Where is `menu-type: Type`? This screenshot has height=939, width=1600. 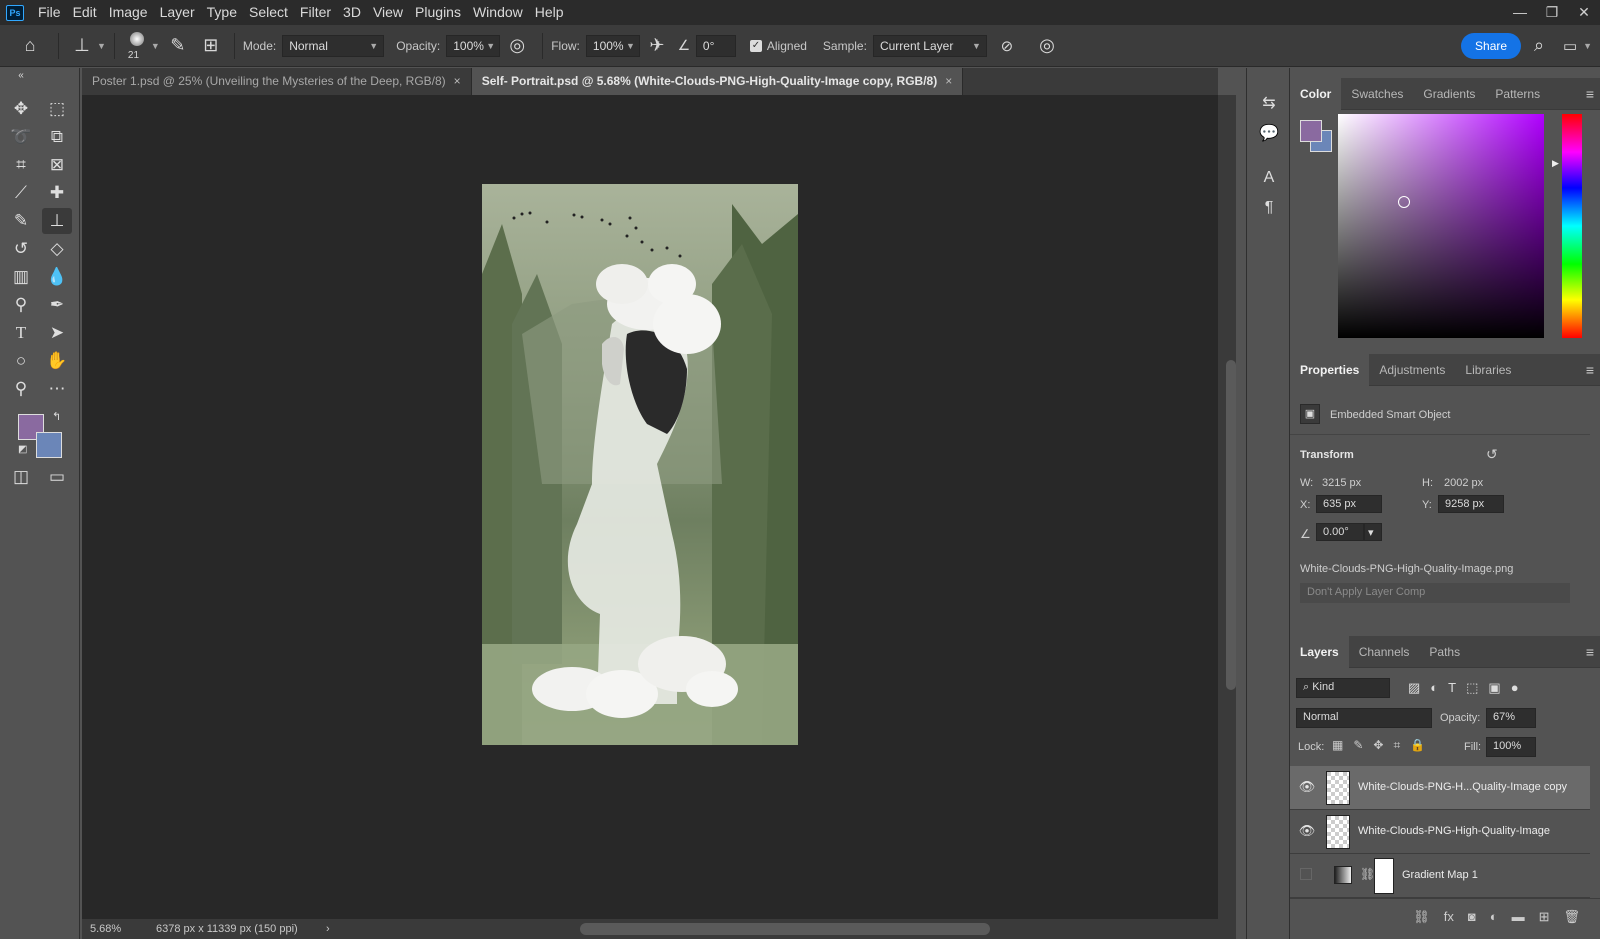
menu-type: Type is located at coordinates (222, 12).